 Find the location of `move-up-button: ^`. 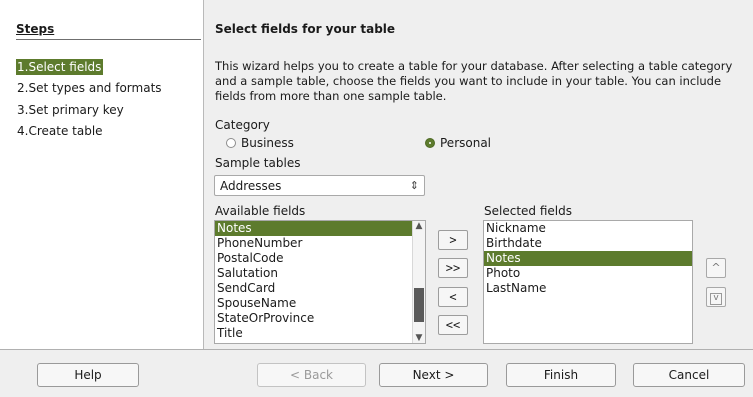

move-up-button: ^ is located at coordinates (716, 268).